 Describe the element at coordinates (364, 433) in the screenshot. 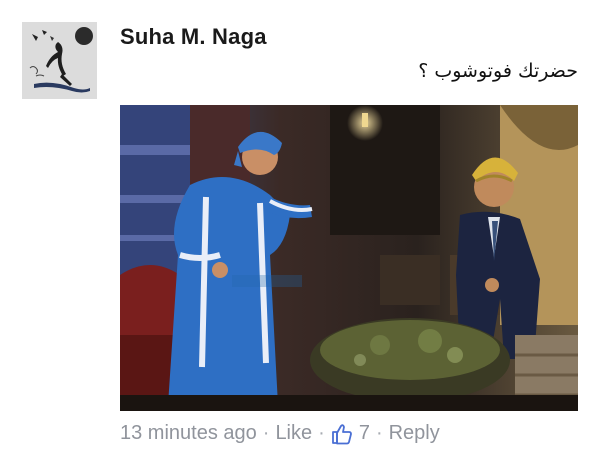

I see `like-count: 7` at that location.